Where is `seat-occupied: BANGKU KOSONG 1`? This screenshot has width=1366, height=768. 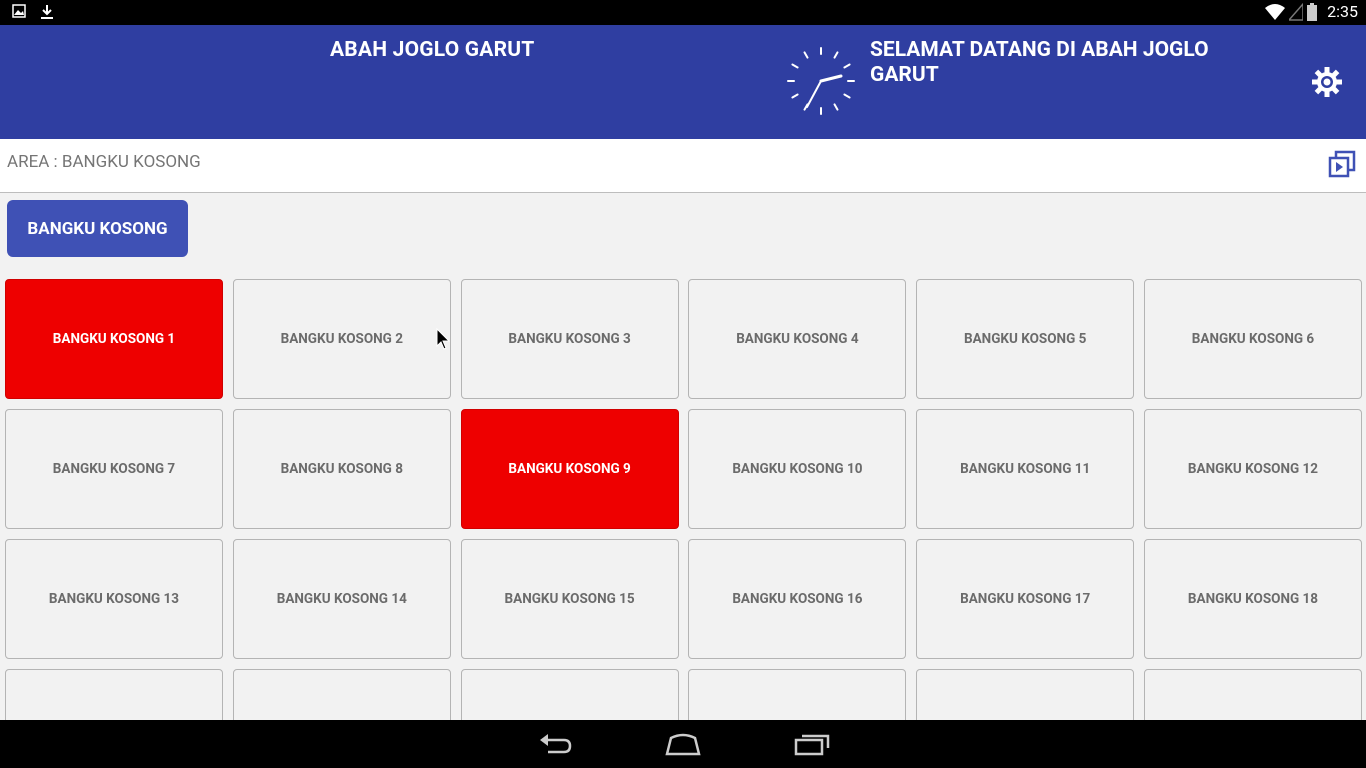 seat-occupied: BANGKU KOSONG 1 is located at coordinates (114, 339).